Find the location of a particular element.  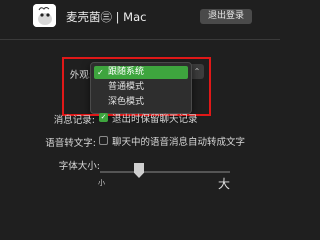

checkmark-icon: ✓ is located at coordinates (103, 117).